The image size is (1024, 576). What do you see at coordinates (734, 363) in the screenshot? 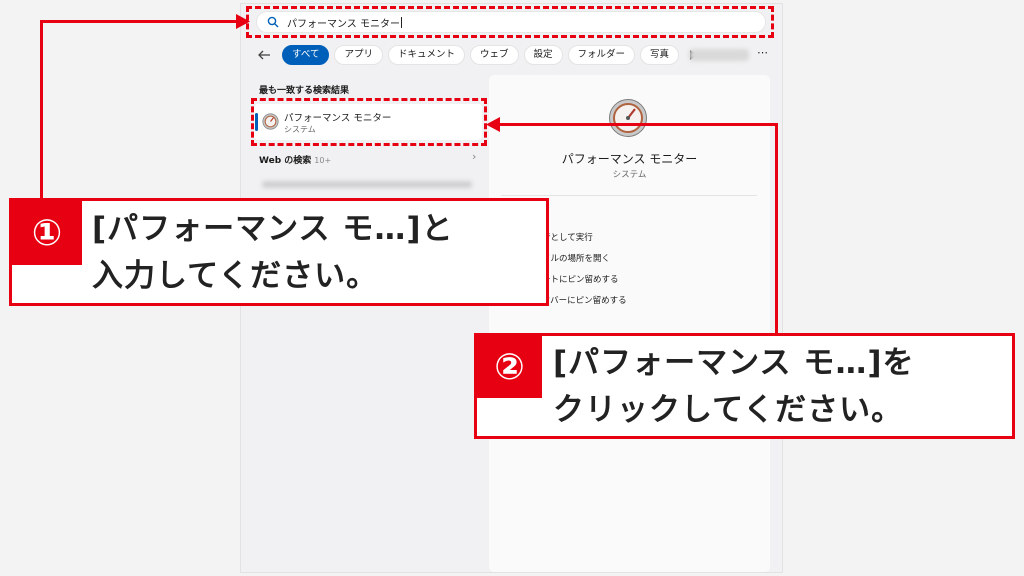
I see `callout-line: [パフォーマンス モ…]を` at bounding box center [734, 363].